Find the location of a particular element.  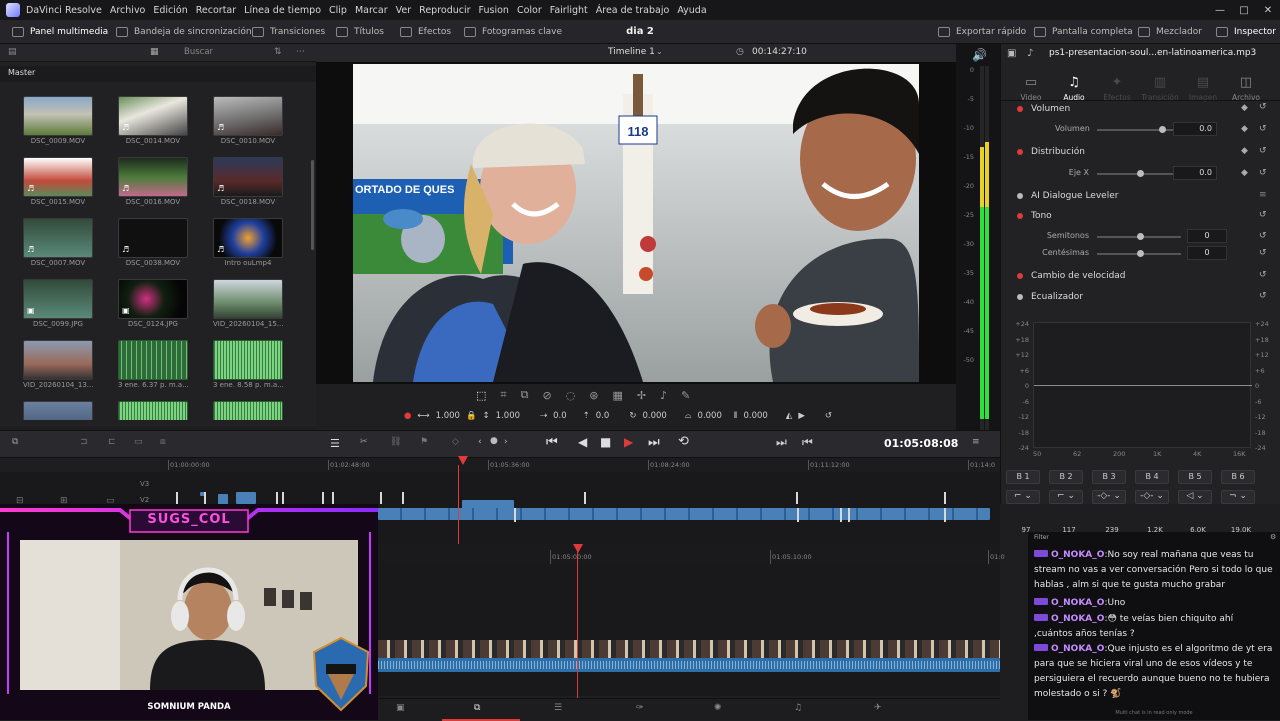

marker-icon: ◇ is located at coordinates (455, 442).